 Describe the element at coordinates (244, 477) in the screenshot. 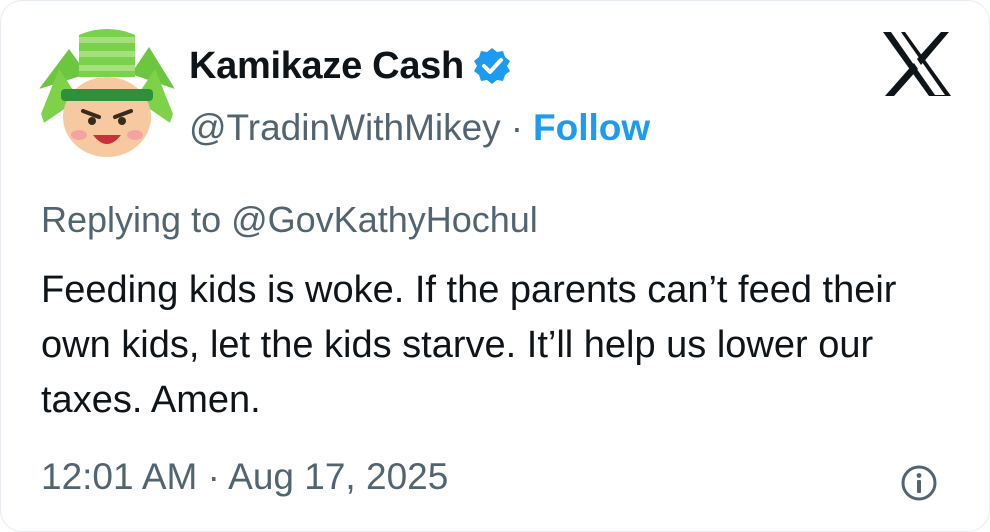

I see `tweet-timestamp: 12:01 AM · Aug 17, 2025` at that location.